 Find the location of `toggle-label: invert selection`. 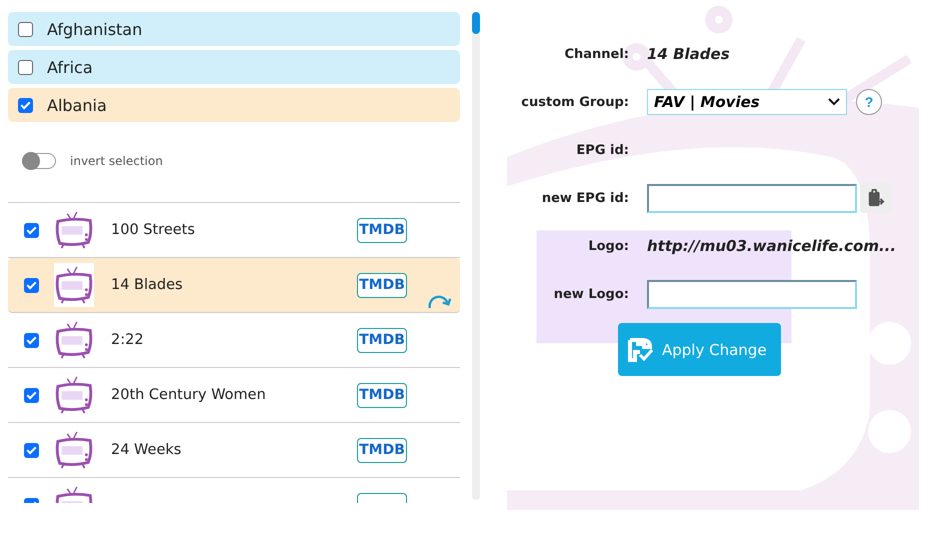

toggle-label: invert selection is located at coordinates (116, 161).